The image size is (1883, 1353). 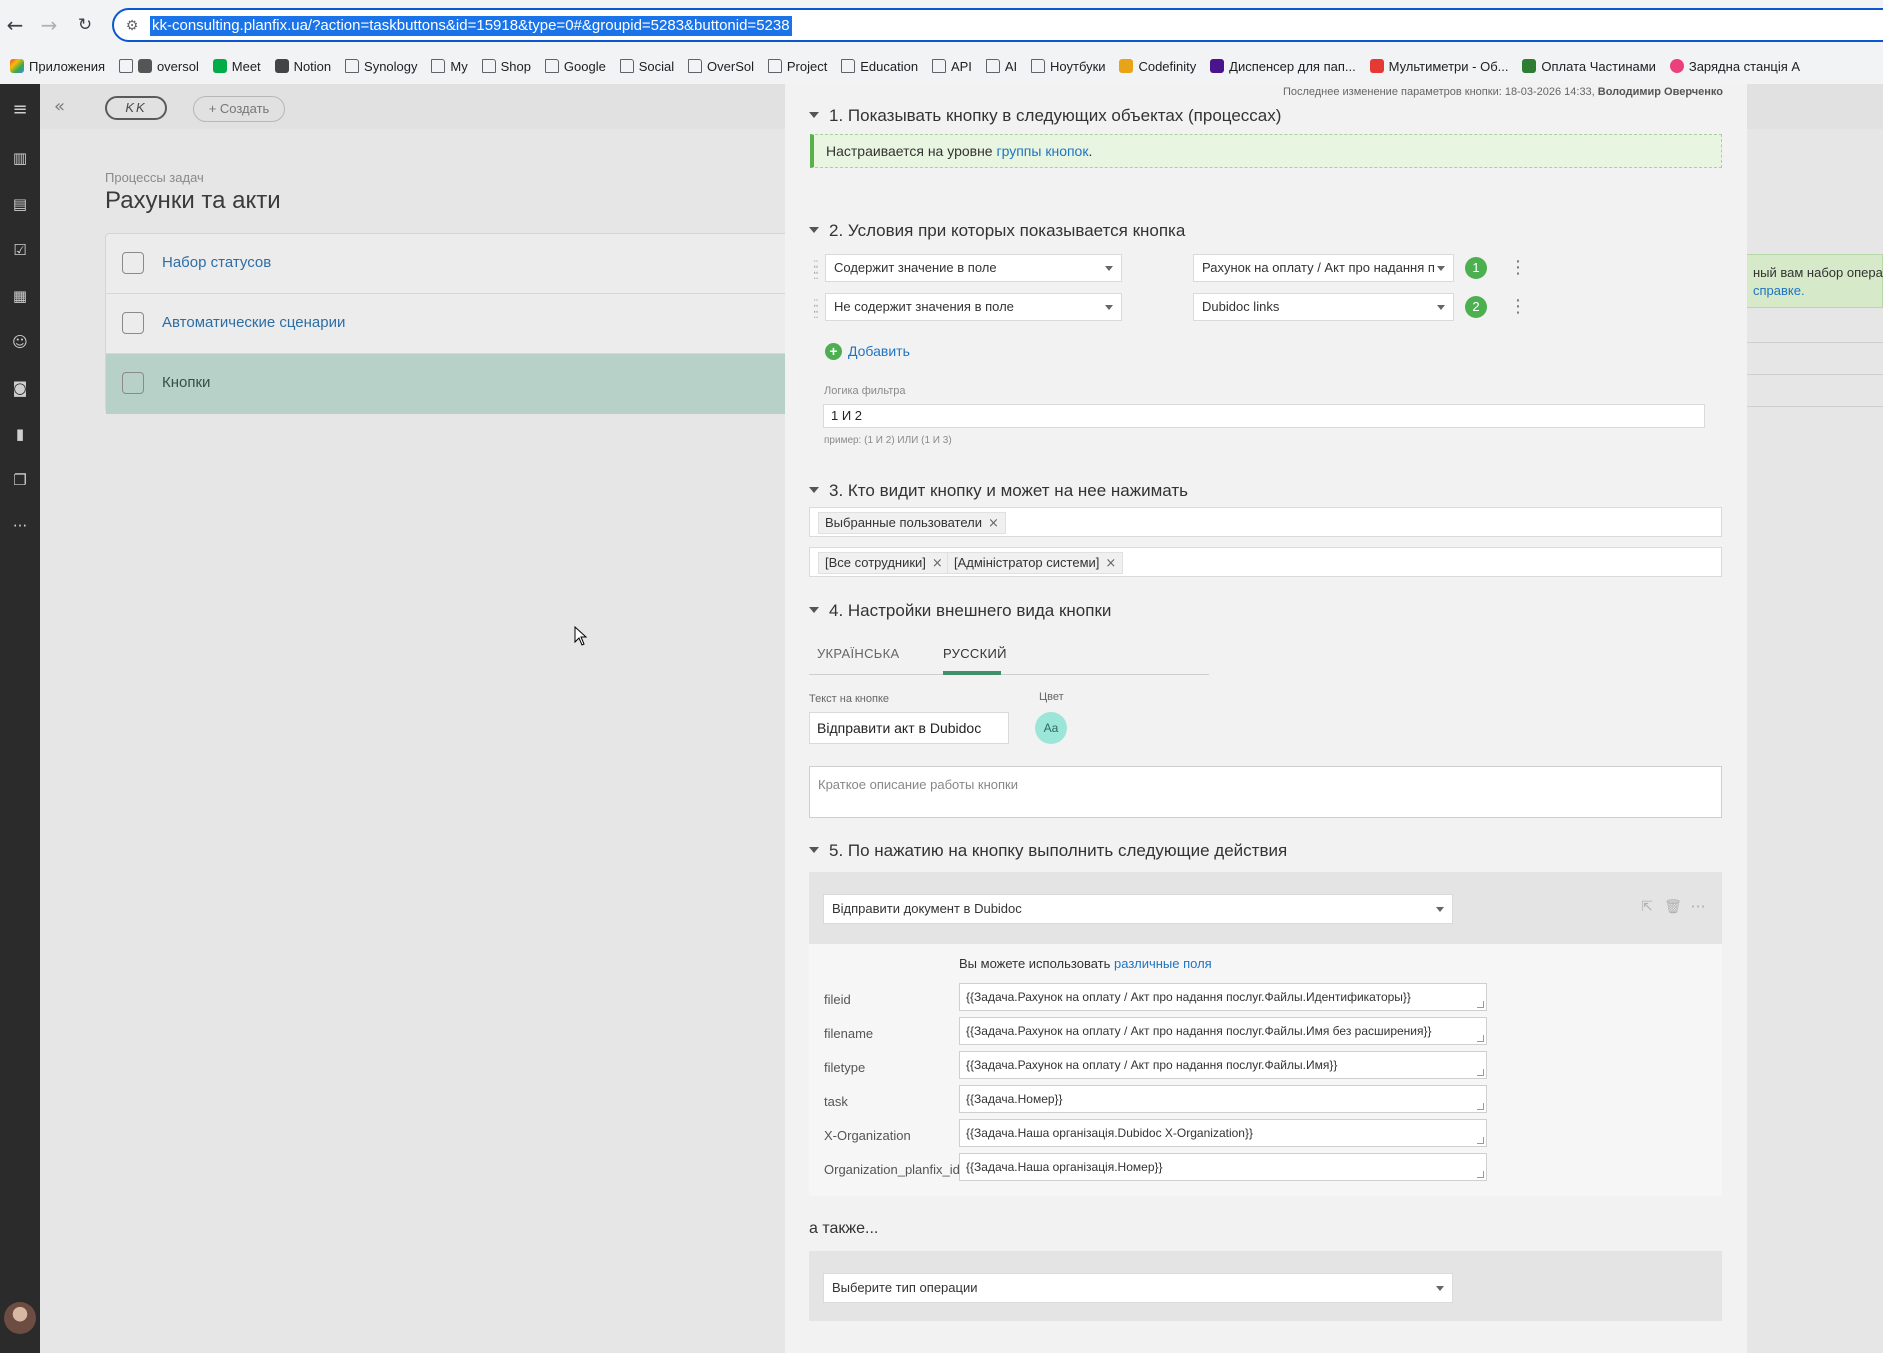 What do you see at coordinates (20, 526) in the screenshot?
I see `more-icon: ···` at bounding box center [20, 526].